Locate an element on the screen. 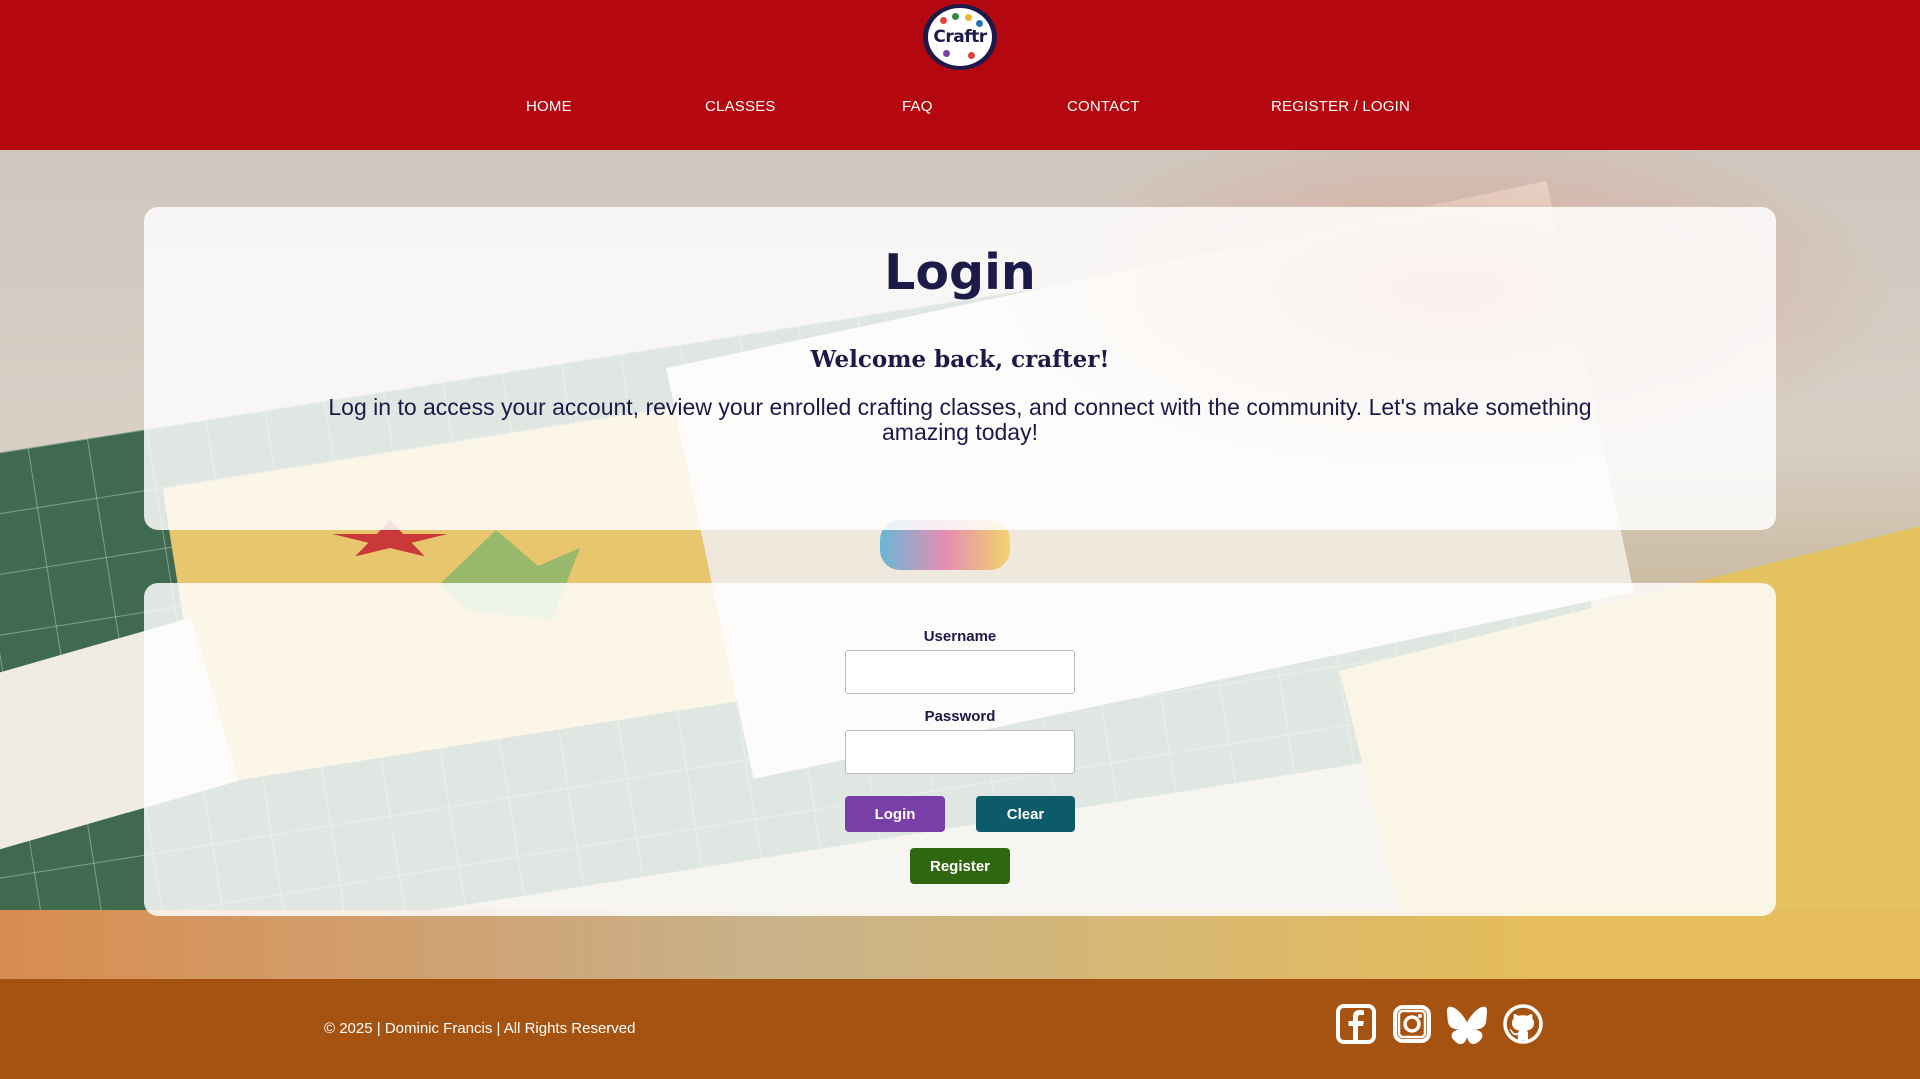 The height and width of the screenshot is (1079, 1920). github-icon is located at coordinates (1523, 1024).